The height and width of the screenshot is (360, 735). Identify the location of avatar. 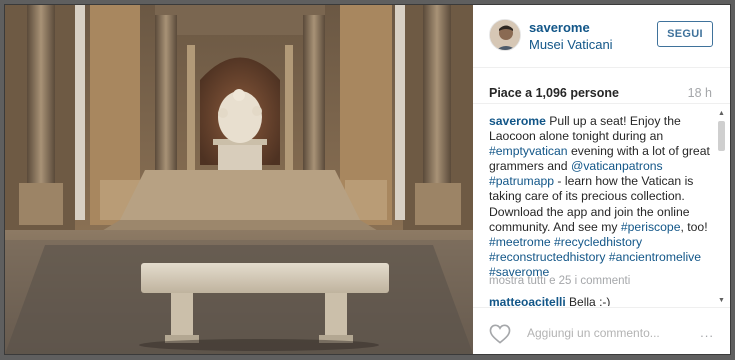
(505, 35).